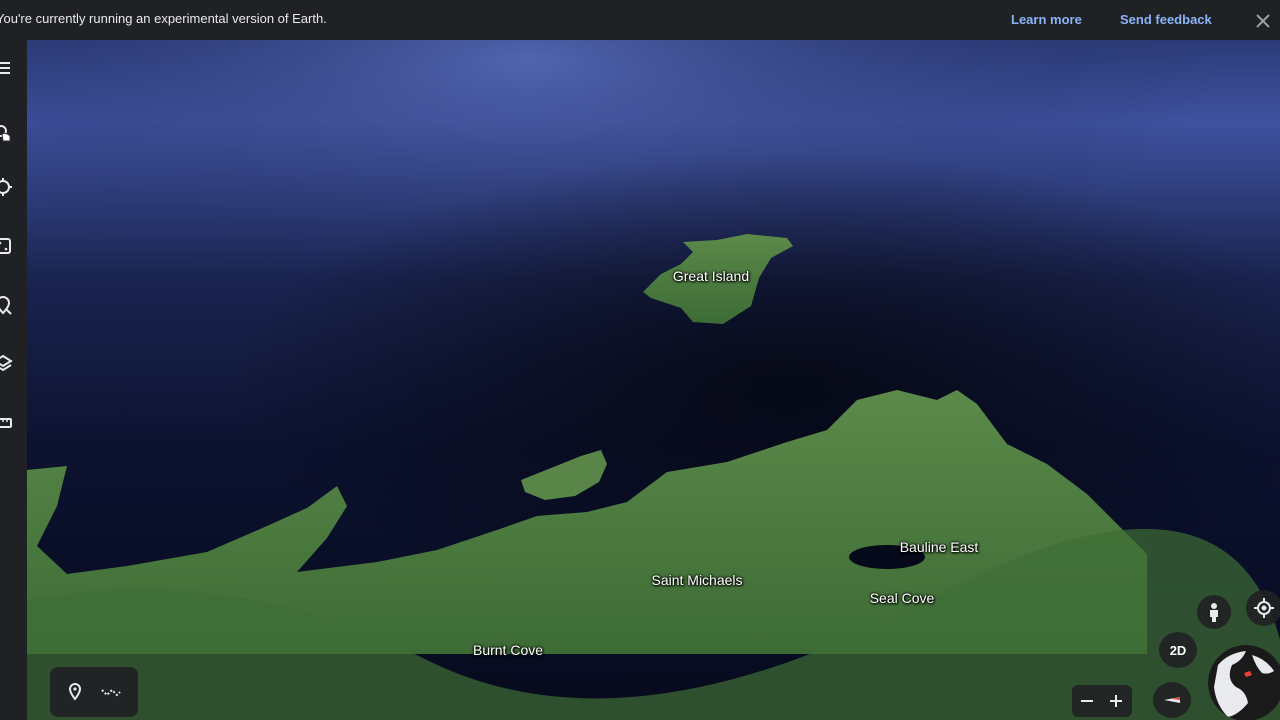 The width and height of the screenshot is (1280, 720). Describe the element at coordinates (1046, 19) in the screenshot. I see `learn-more-link: Learn more` at that location.